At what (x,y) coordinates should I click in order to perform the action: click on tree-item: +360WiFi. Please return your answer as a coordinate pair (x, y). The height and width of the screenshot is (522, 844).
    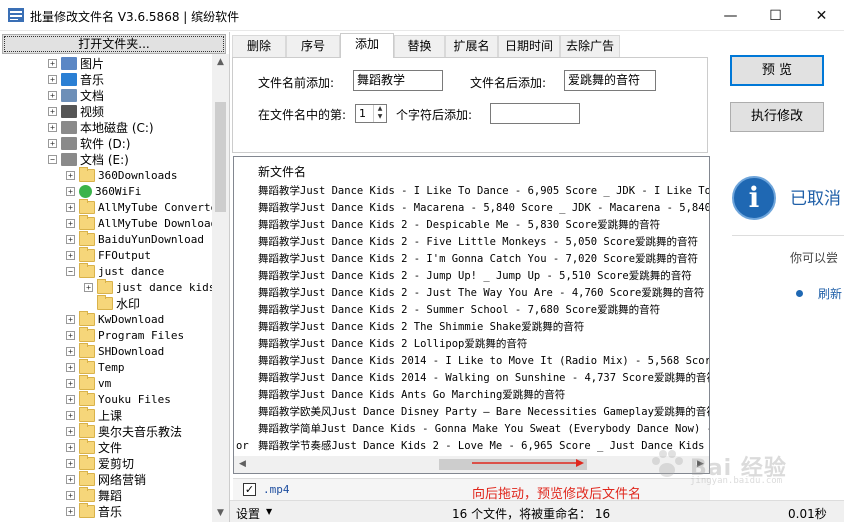
    Looking at the image, I should click on (103, 191).